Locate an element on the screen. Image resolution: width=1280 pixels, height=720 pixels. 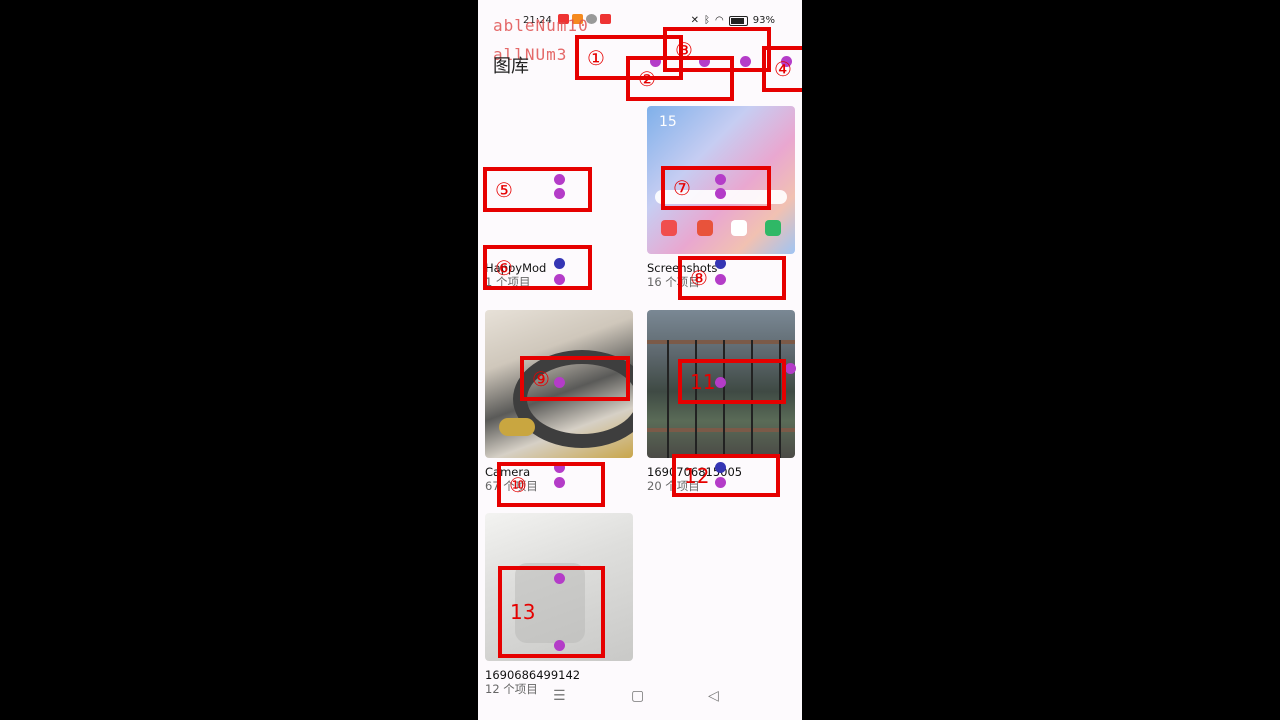
battery-icon is located at coordinates (738, 20).